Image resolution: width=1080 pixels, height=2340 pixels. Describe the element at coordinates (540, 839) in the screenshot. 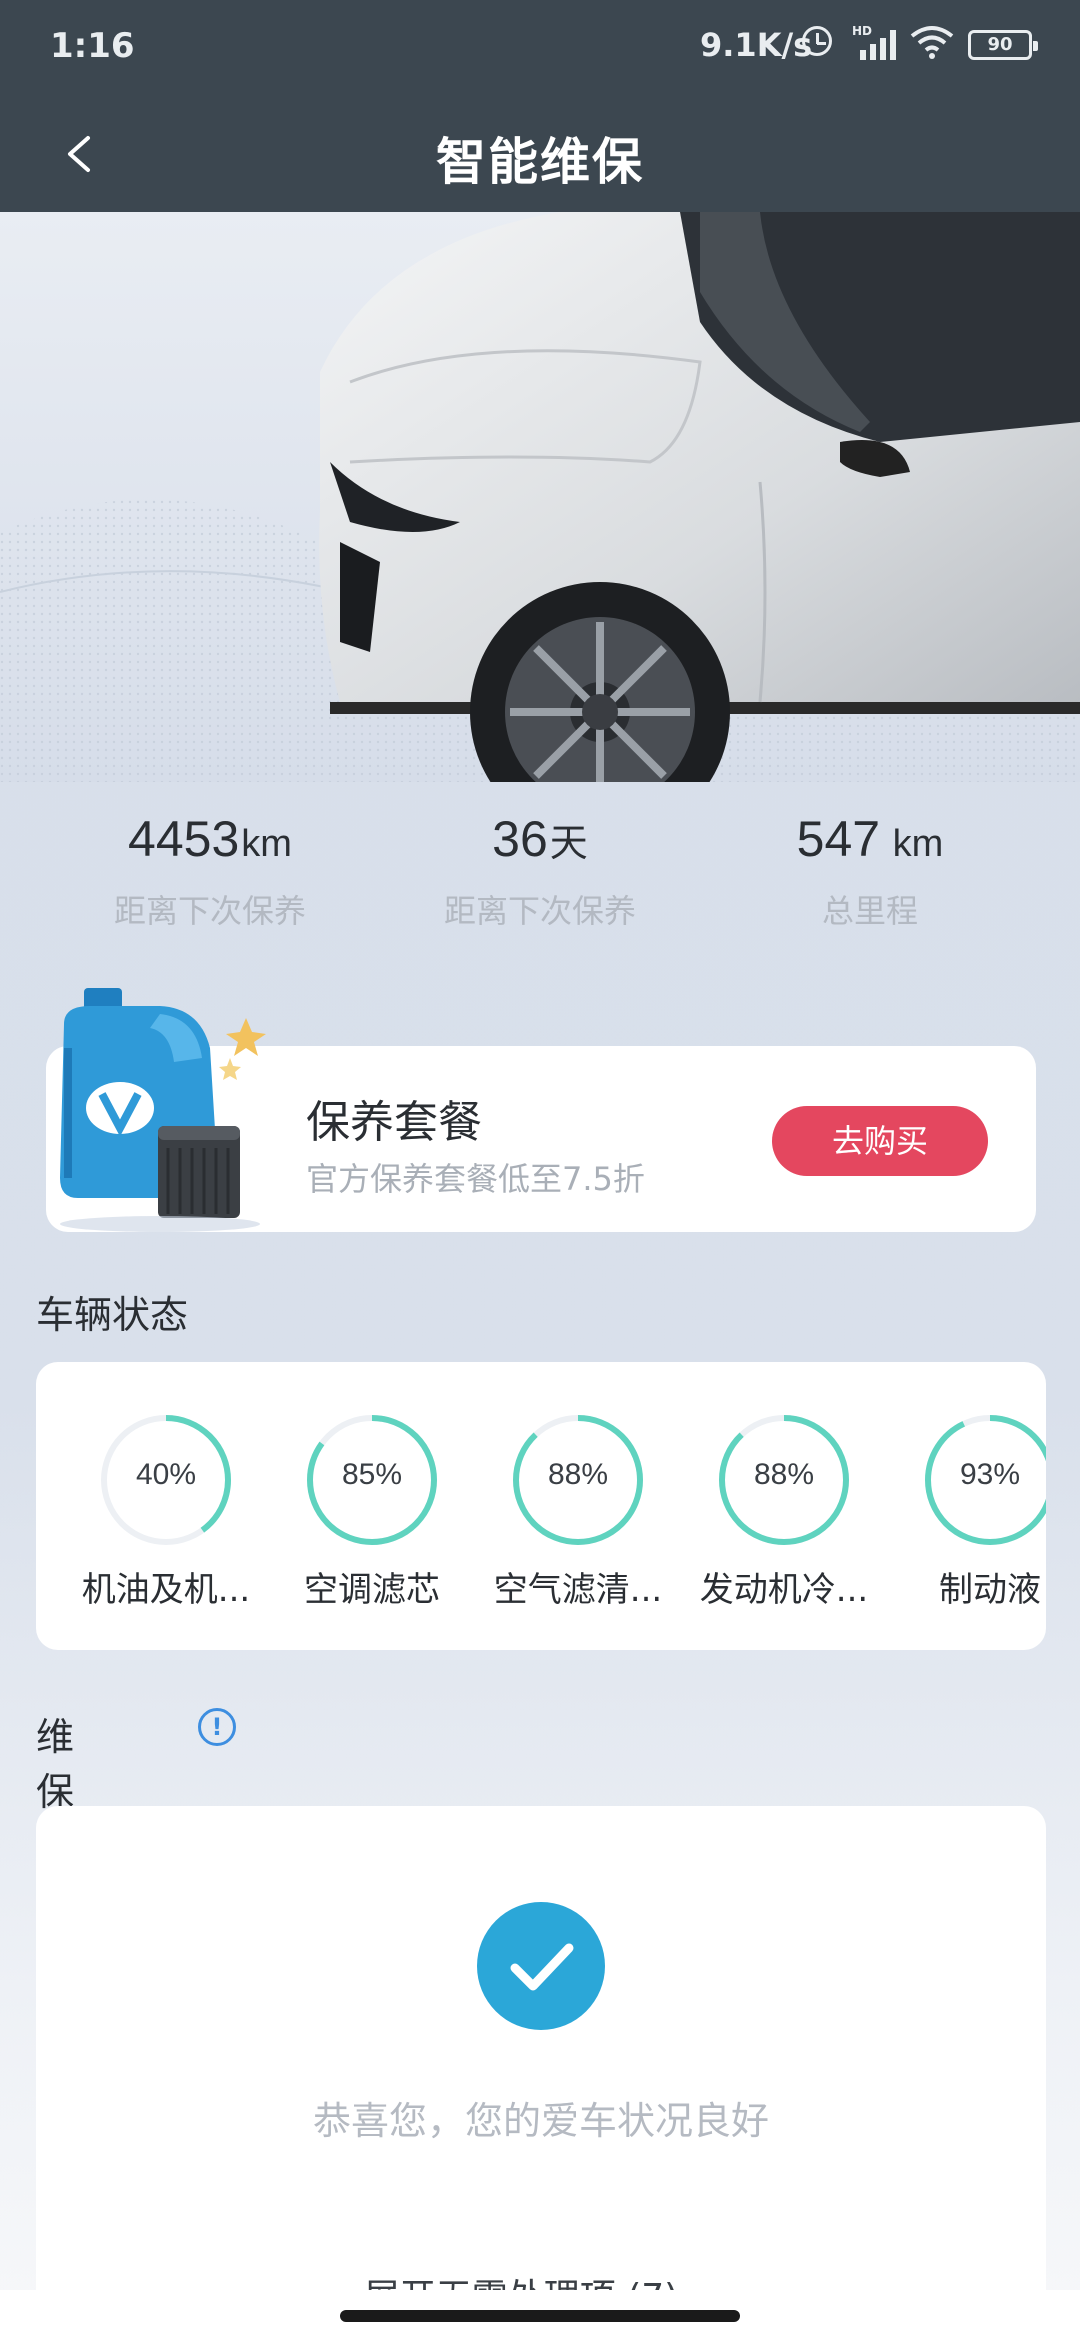

I see `stat-value: 36天` at that location.